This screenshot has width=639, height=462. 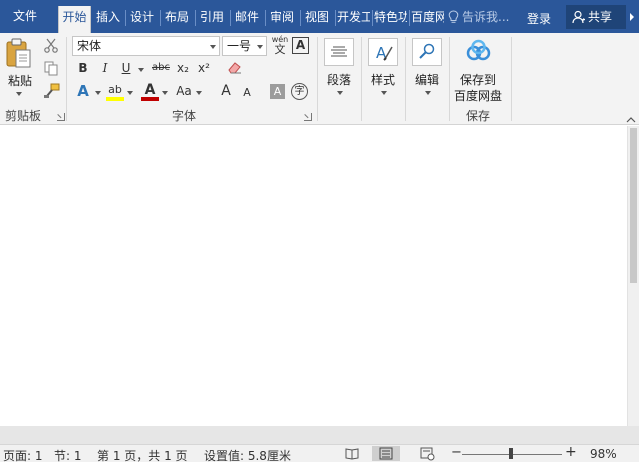 What do you see at coordinates (603, 454) in the screenshot?
I see `zoom-level: 98%` at bounding box center [603, 454].